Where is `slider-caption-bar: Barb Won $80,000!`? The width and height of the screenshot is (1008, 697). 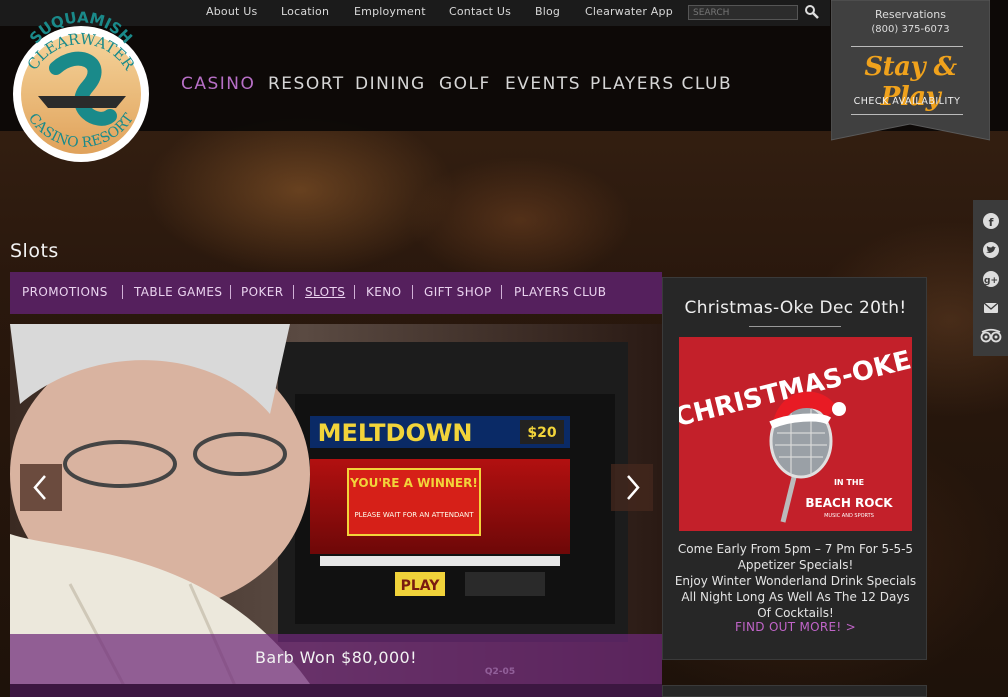
slider-caption-bar: Barb Won $80,000! is located at coordinates (336, 659).